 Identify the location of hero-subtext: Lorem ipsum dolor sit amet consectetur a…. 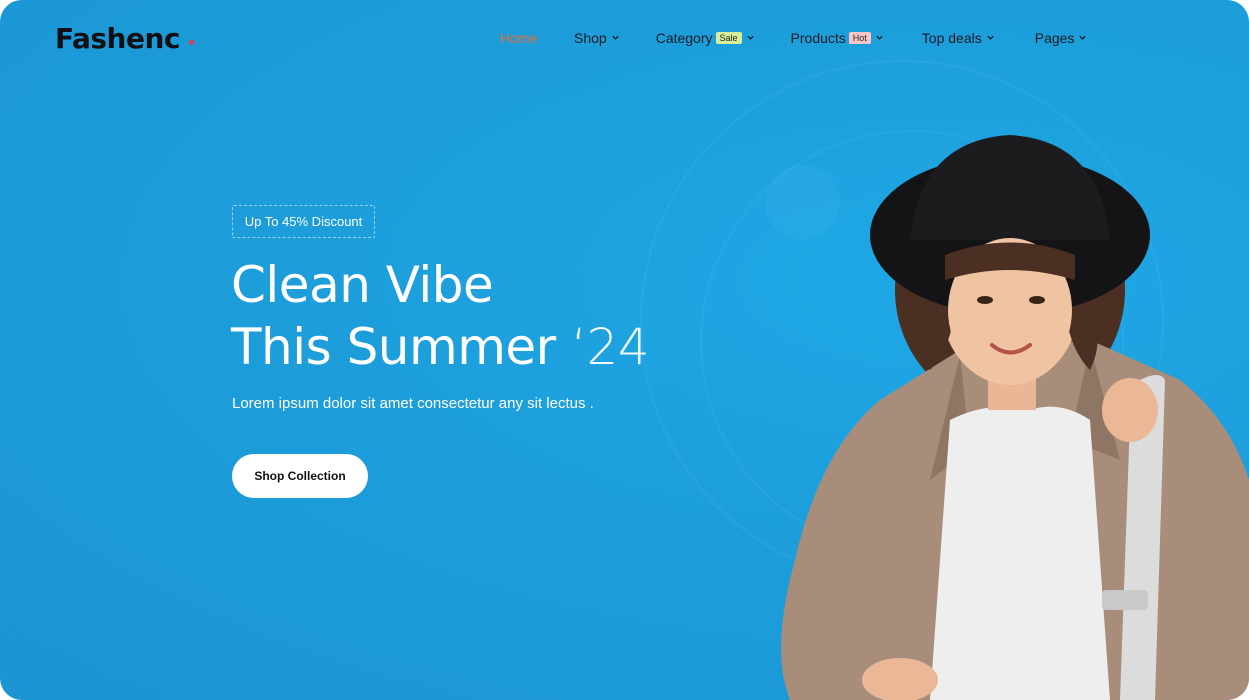
(413, 403).